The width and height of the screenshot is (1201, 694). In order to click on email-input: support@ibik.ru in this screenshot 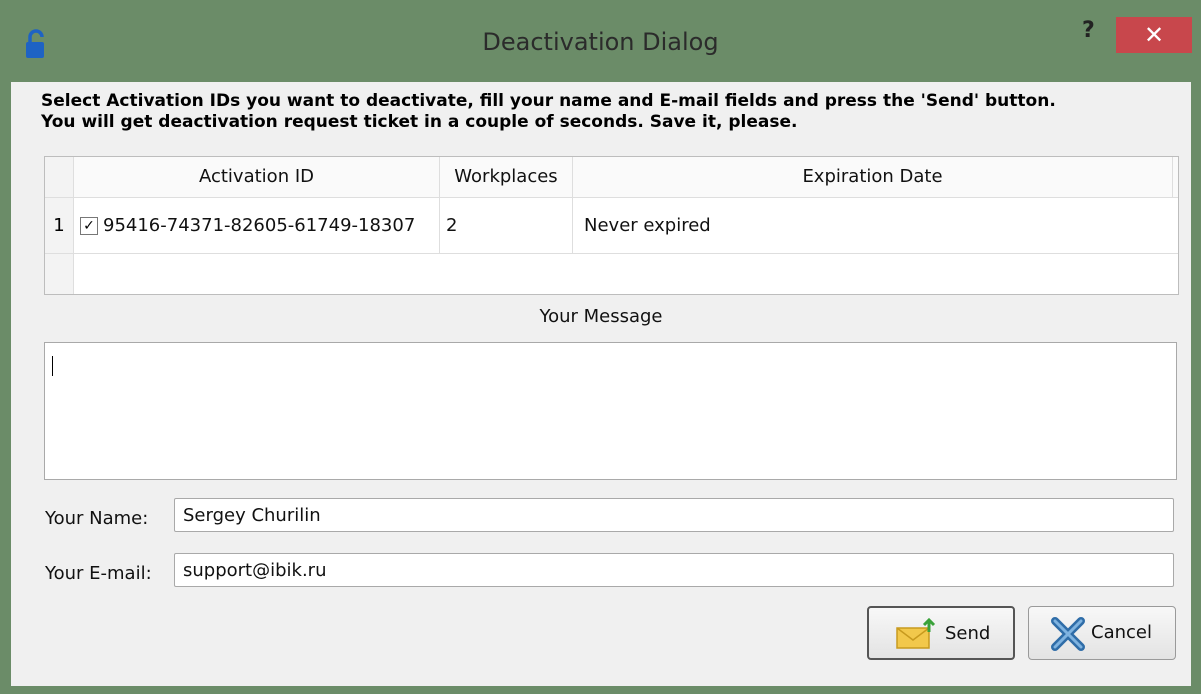, I will do `click(674, 570)`.